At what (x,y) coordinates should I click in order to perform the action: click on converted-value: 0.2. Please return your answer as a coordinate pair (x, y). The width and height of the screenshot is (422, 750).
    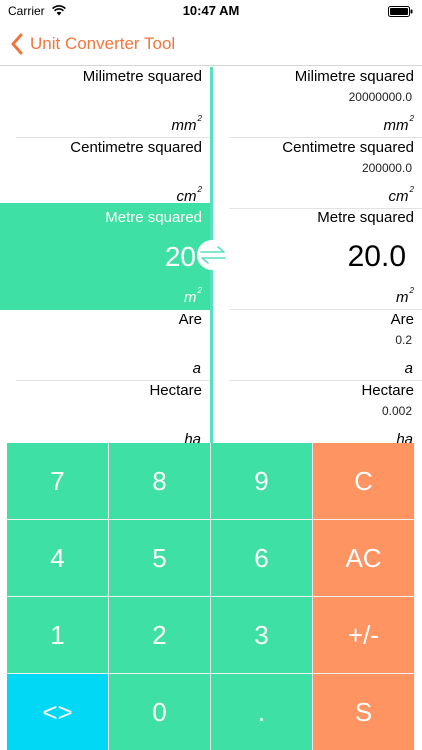
    Looking at the image, I should click on (403, 340).